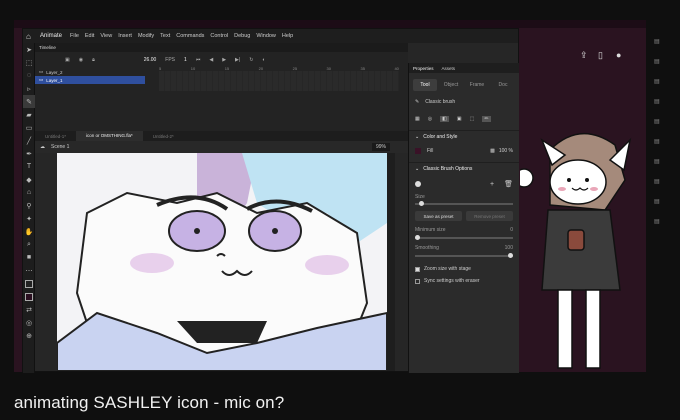  I want to click on brush-mode-icon: ▣, so click(459, 119).